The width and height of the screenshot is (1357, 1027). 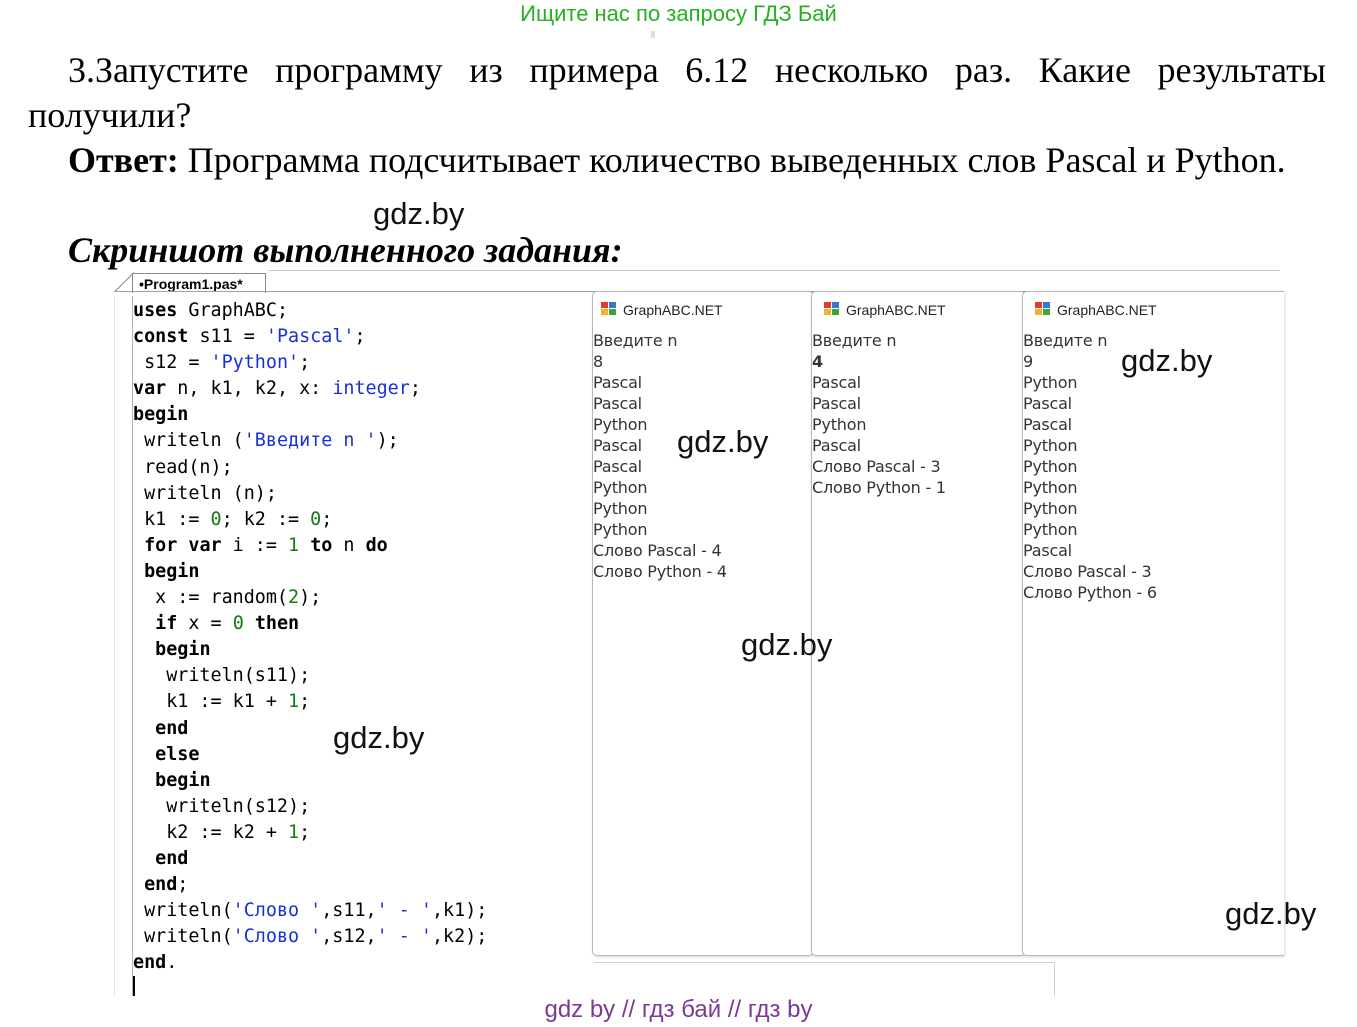 What do you see at coordinates (824, 962) in the screenshot?
I see `editor-bottom-border` at bounding box center [824, 962].